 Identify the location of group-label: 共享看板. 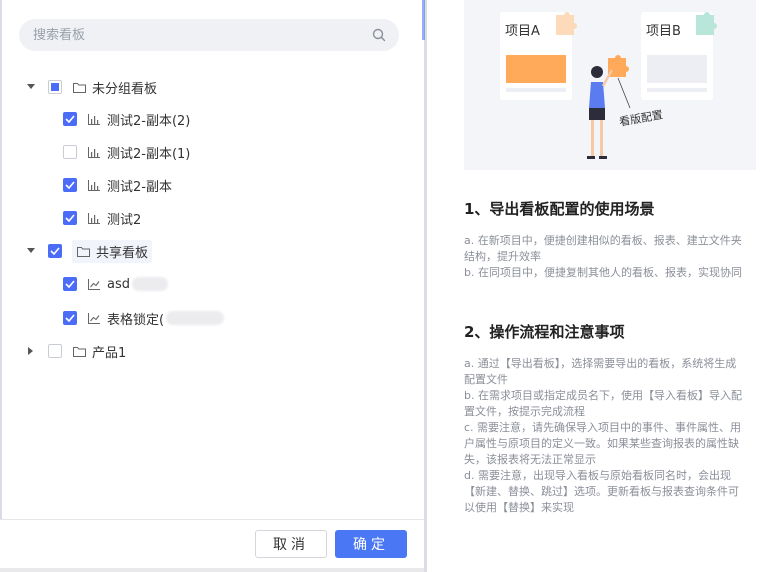
(122, 253).